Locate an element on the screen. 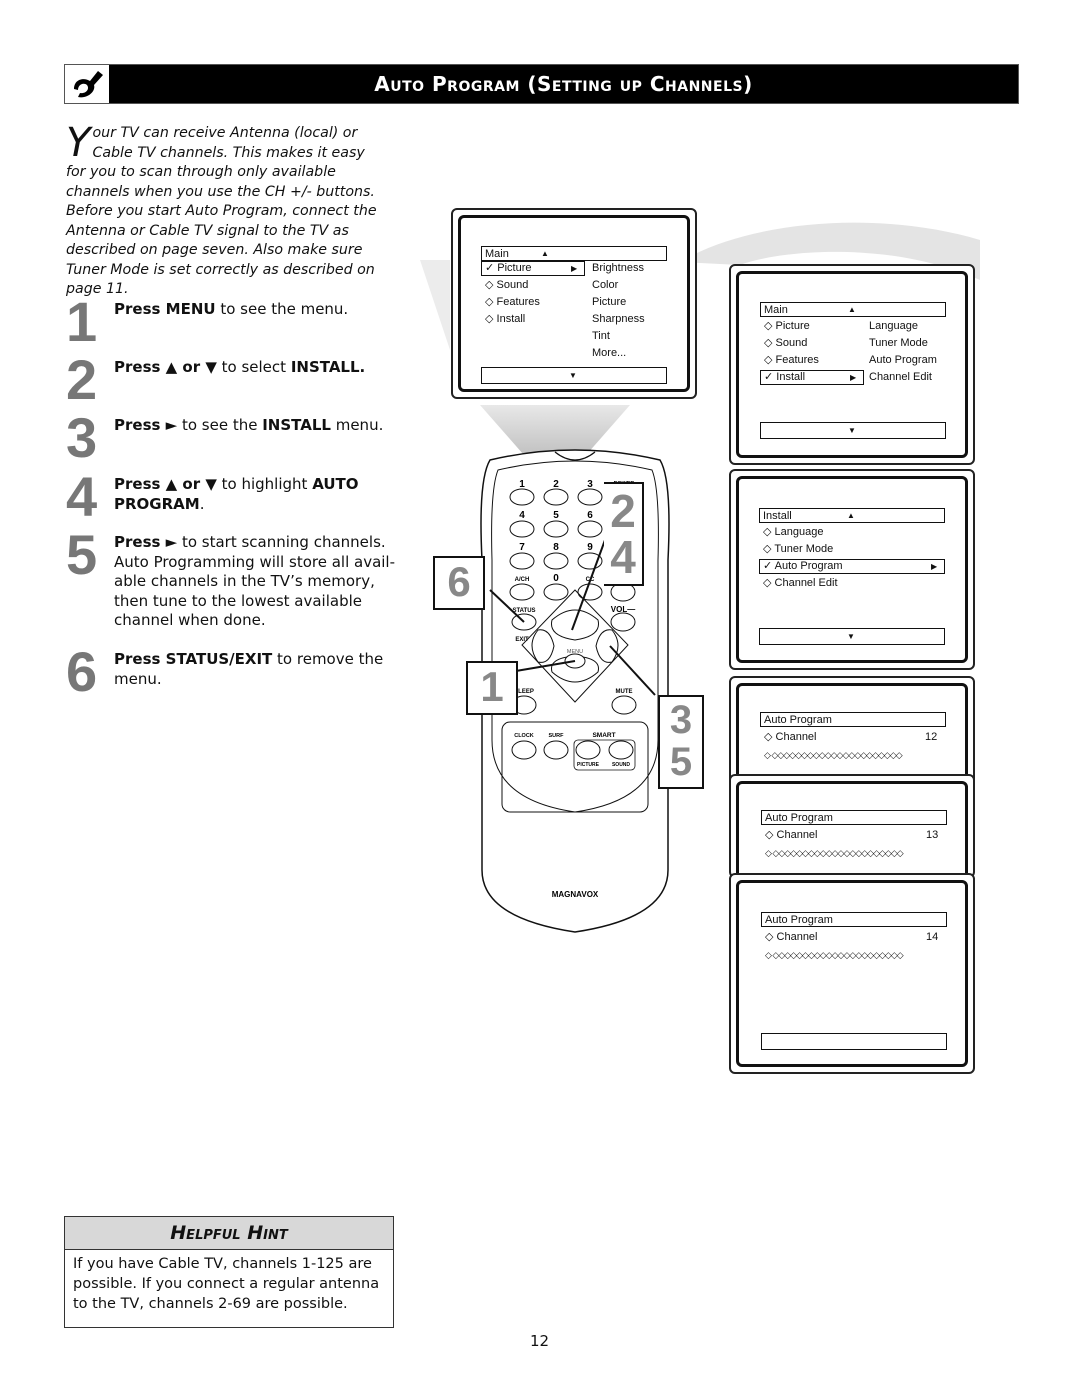 This screenshot has width=1080, height=1397. key-label: 5 is located at coordinates (556, 515).